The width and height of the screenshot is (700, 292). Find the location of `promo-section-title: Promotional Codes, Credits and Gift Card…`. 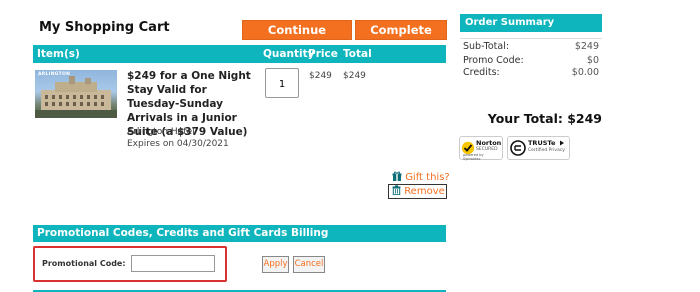

promo-section-title: Promotional Codes, Credits and Gift Card… is located at coordinates (183, 233).